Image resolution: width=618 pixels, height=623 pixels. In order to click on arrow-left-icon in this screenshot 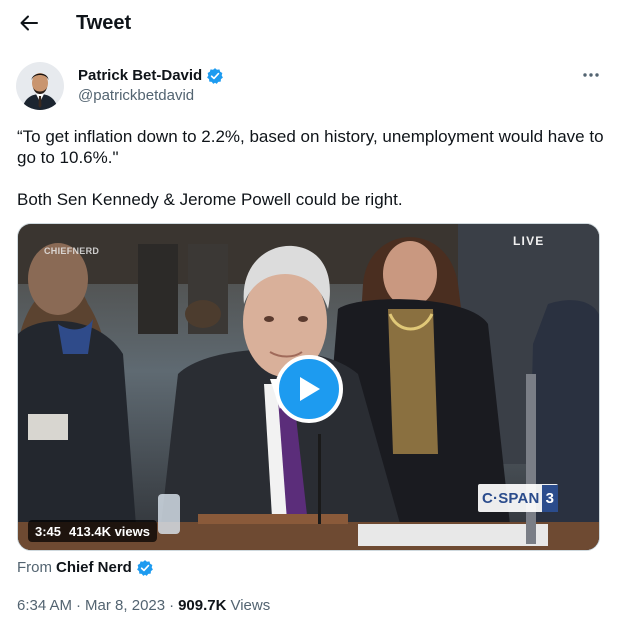, I will do `click(29, 23)`.